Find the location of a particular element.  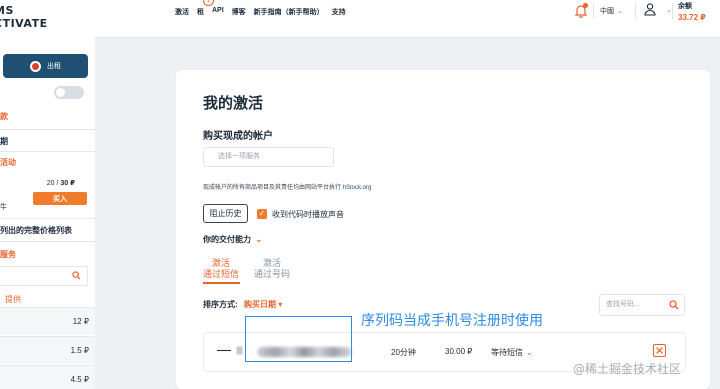

section-title: 购买现成的帐户 is located at coordinates (238, 136).